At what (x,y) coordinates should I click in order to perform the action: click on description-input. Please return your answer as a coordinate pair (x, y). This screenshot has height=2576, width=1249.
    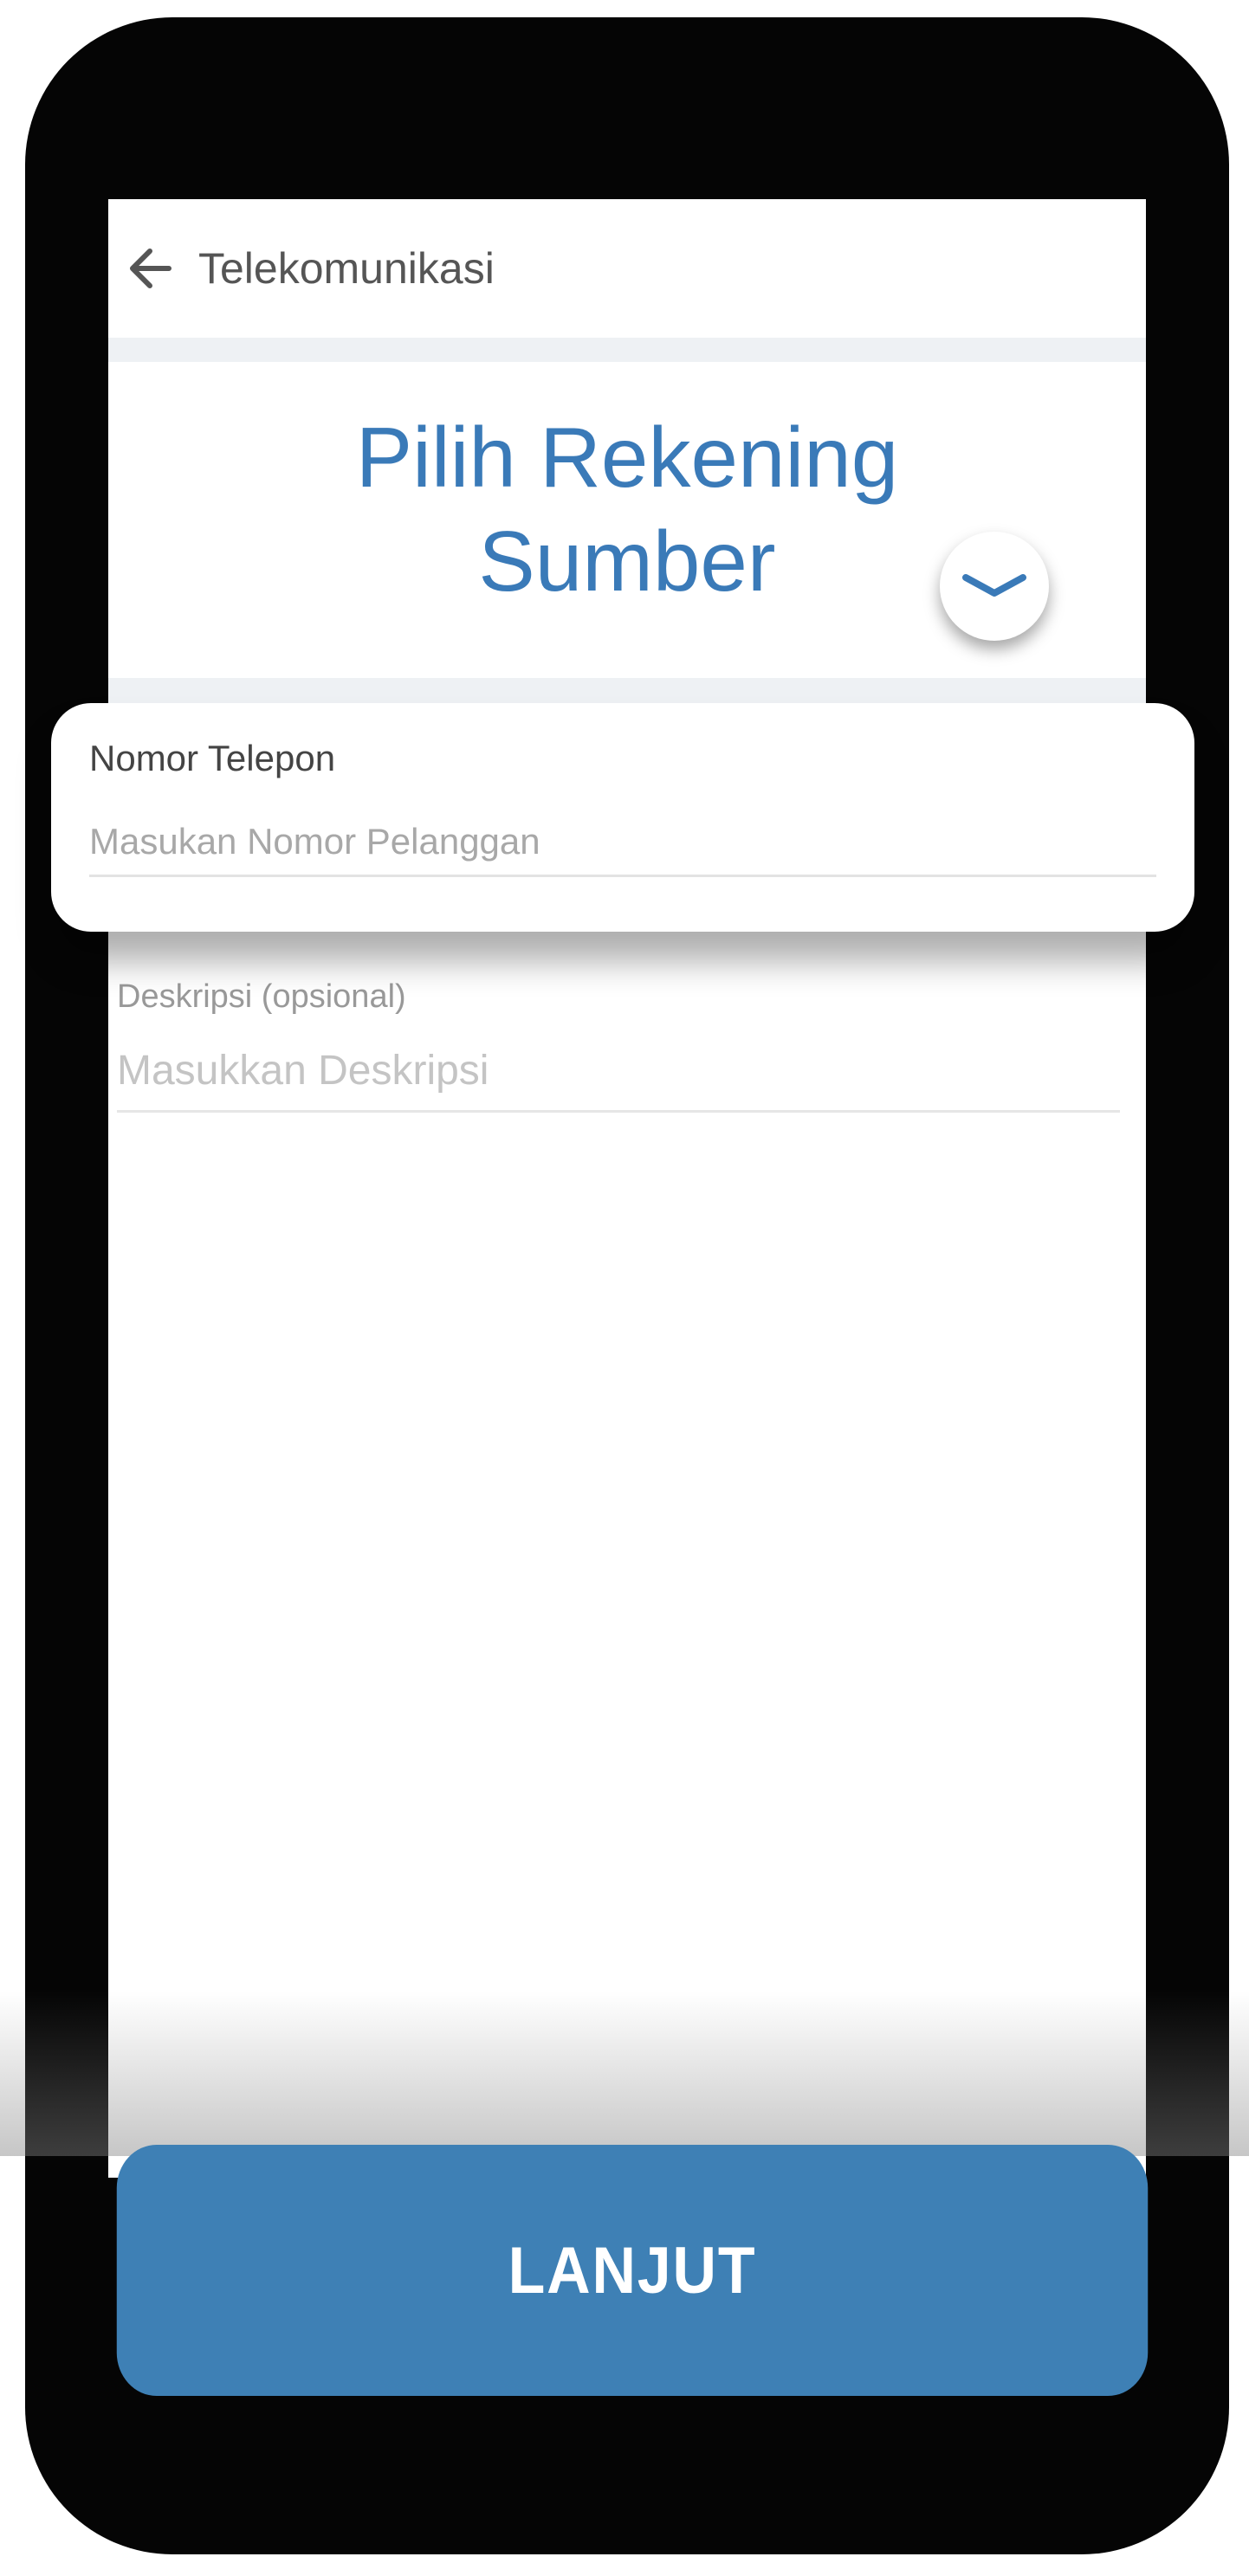
    Looking at the image, I should click on (618, 1071).